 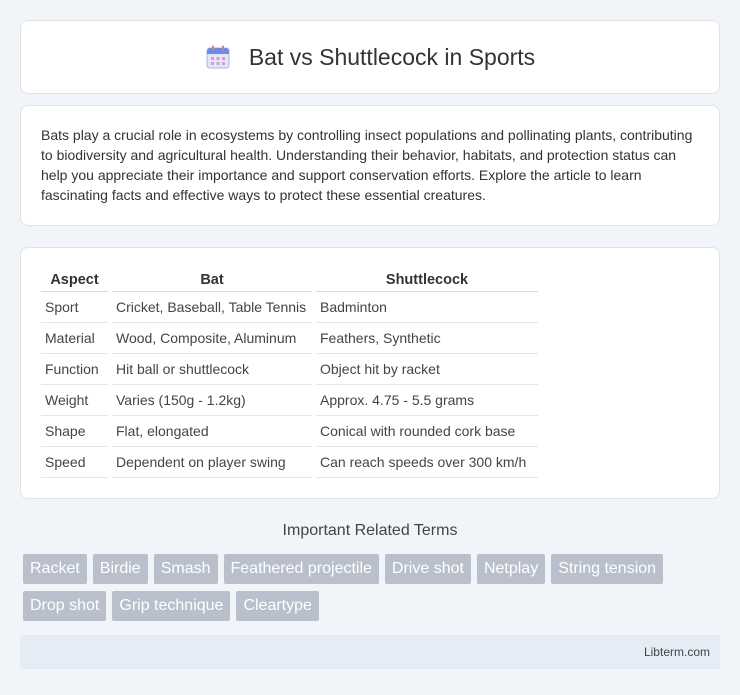 What do you see at coordinates (427, 281) in the screenshot?
I see `header-shuttlecock: Shuttlecock` at bounding box center [427, 281].